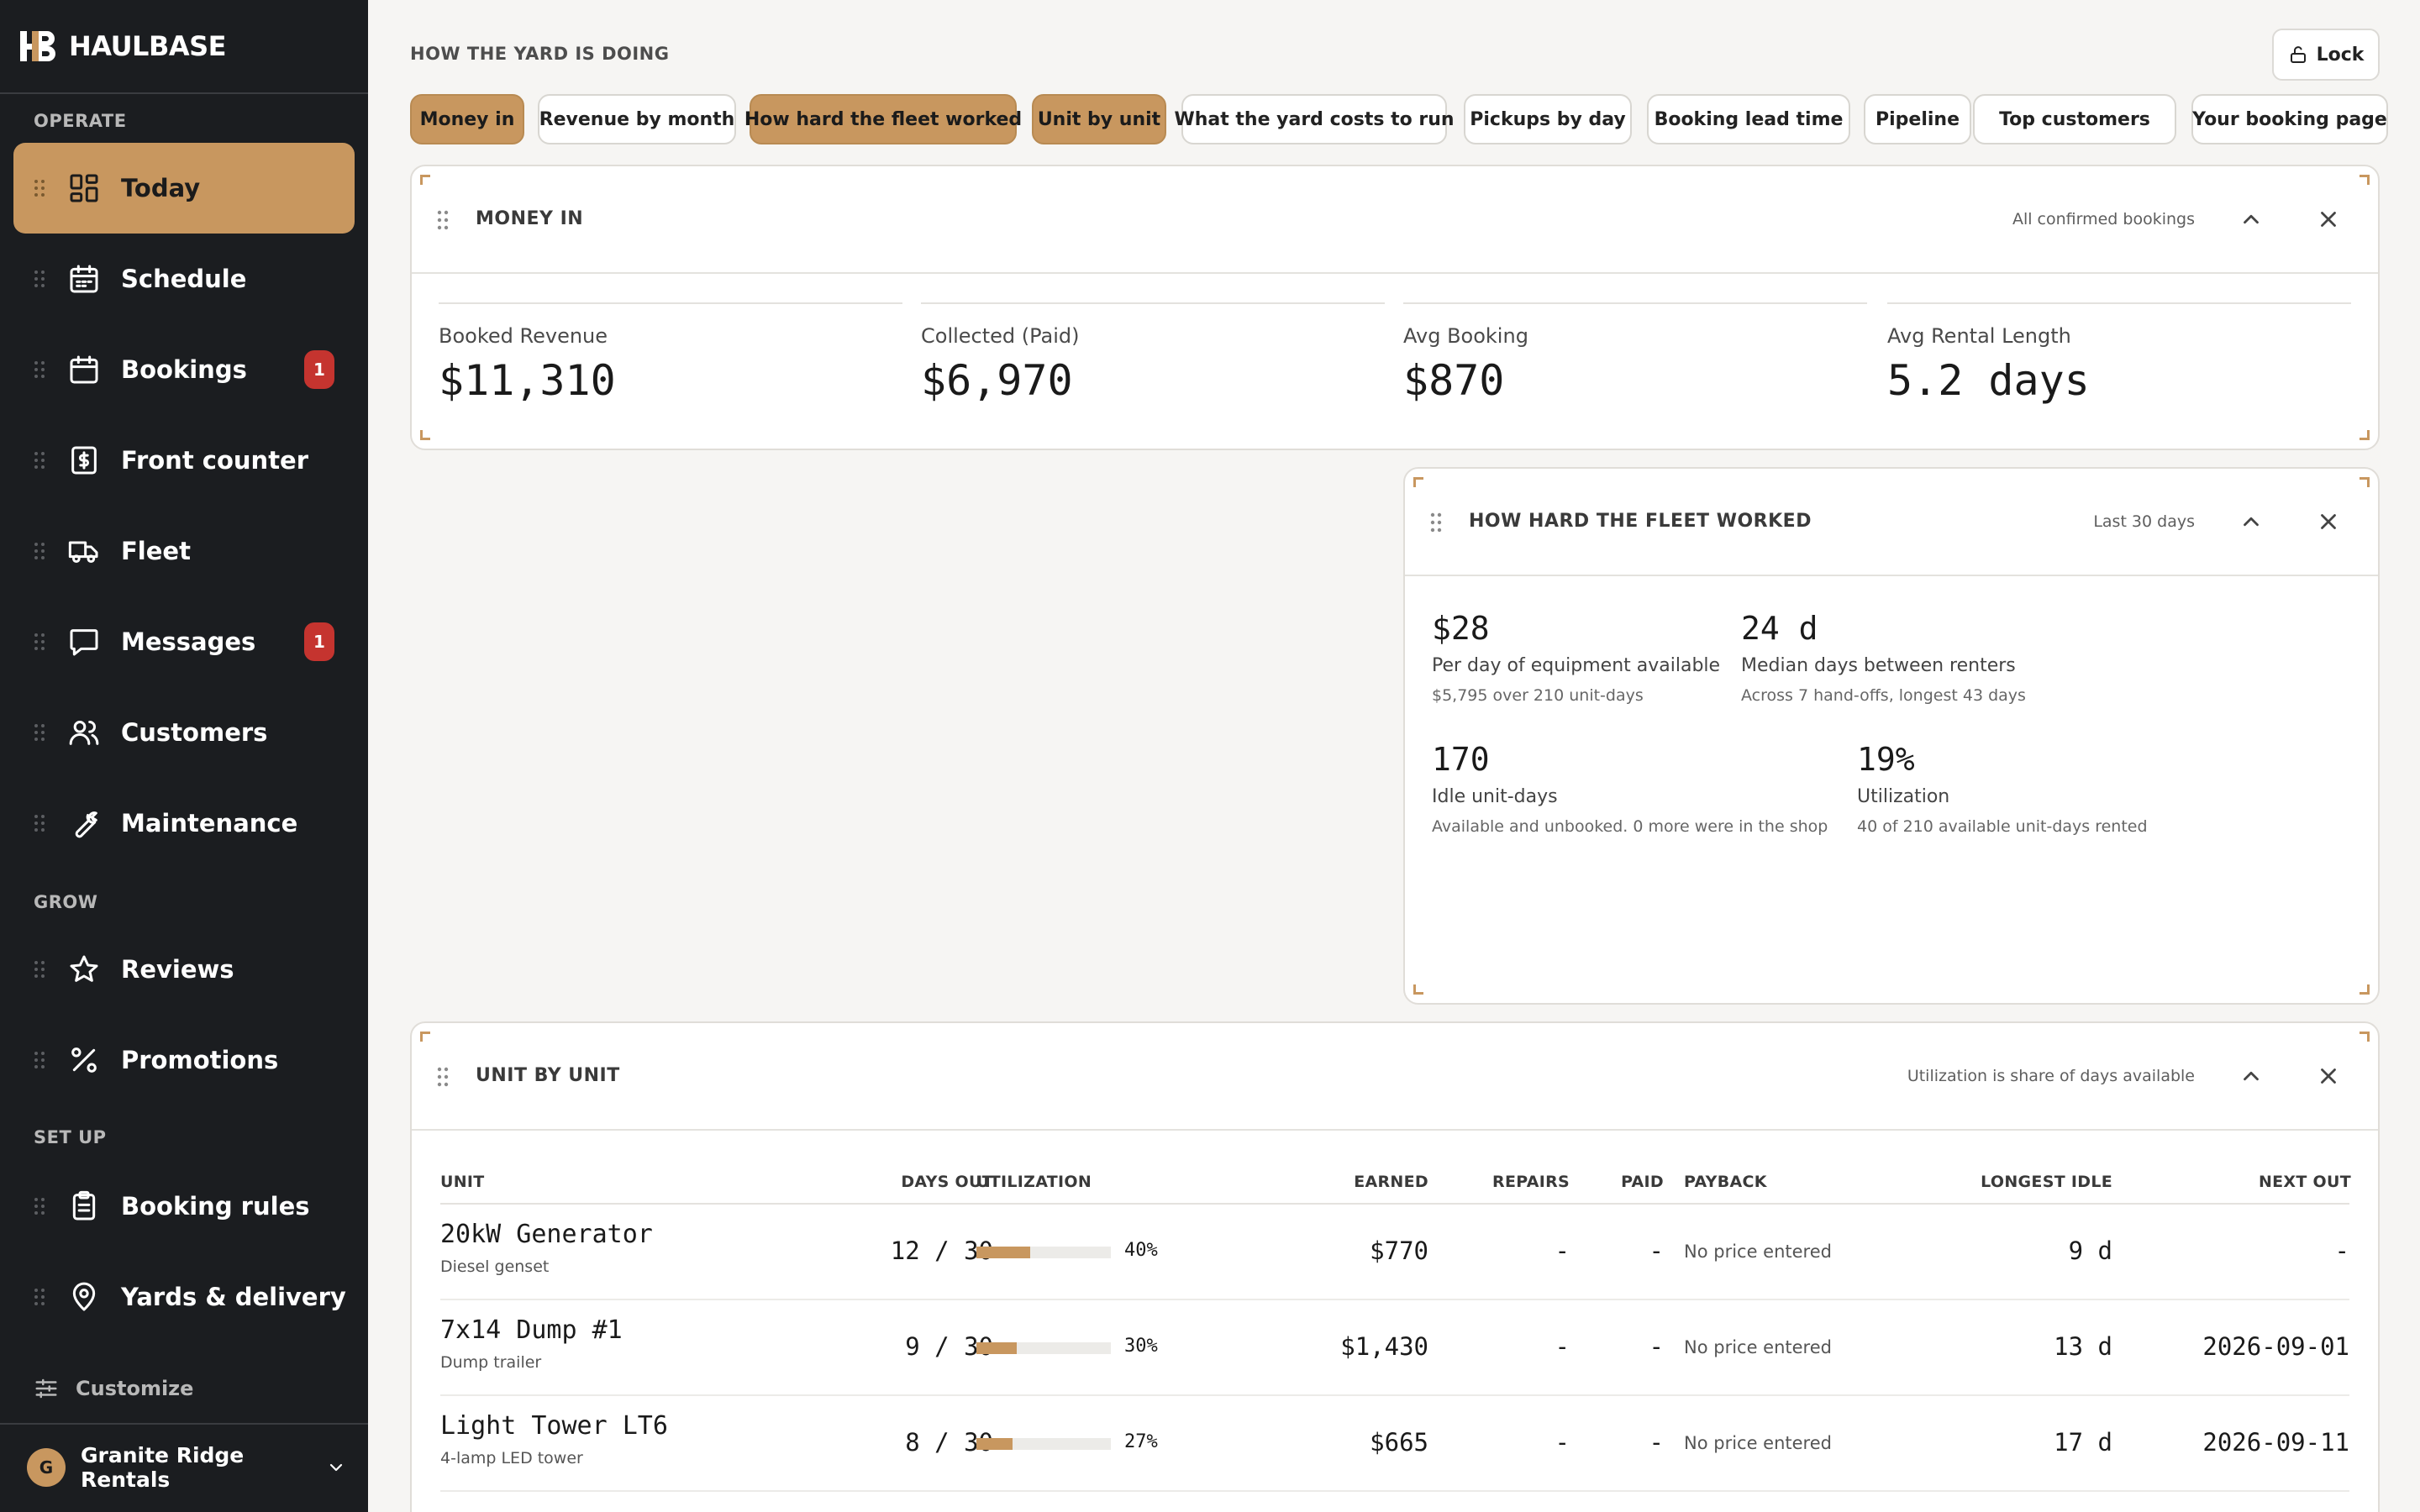  I want to click on card-title: UNIT BY UNIT, so click(548, 1075).